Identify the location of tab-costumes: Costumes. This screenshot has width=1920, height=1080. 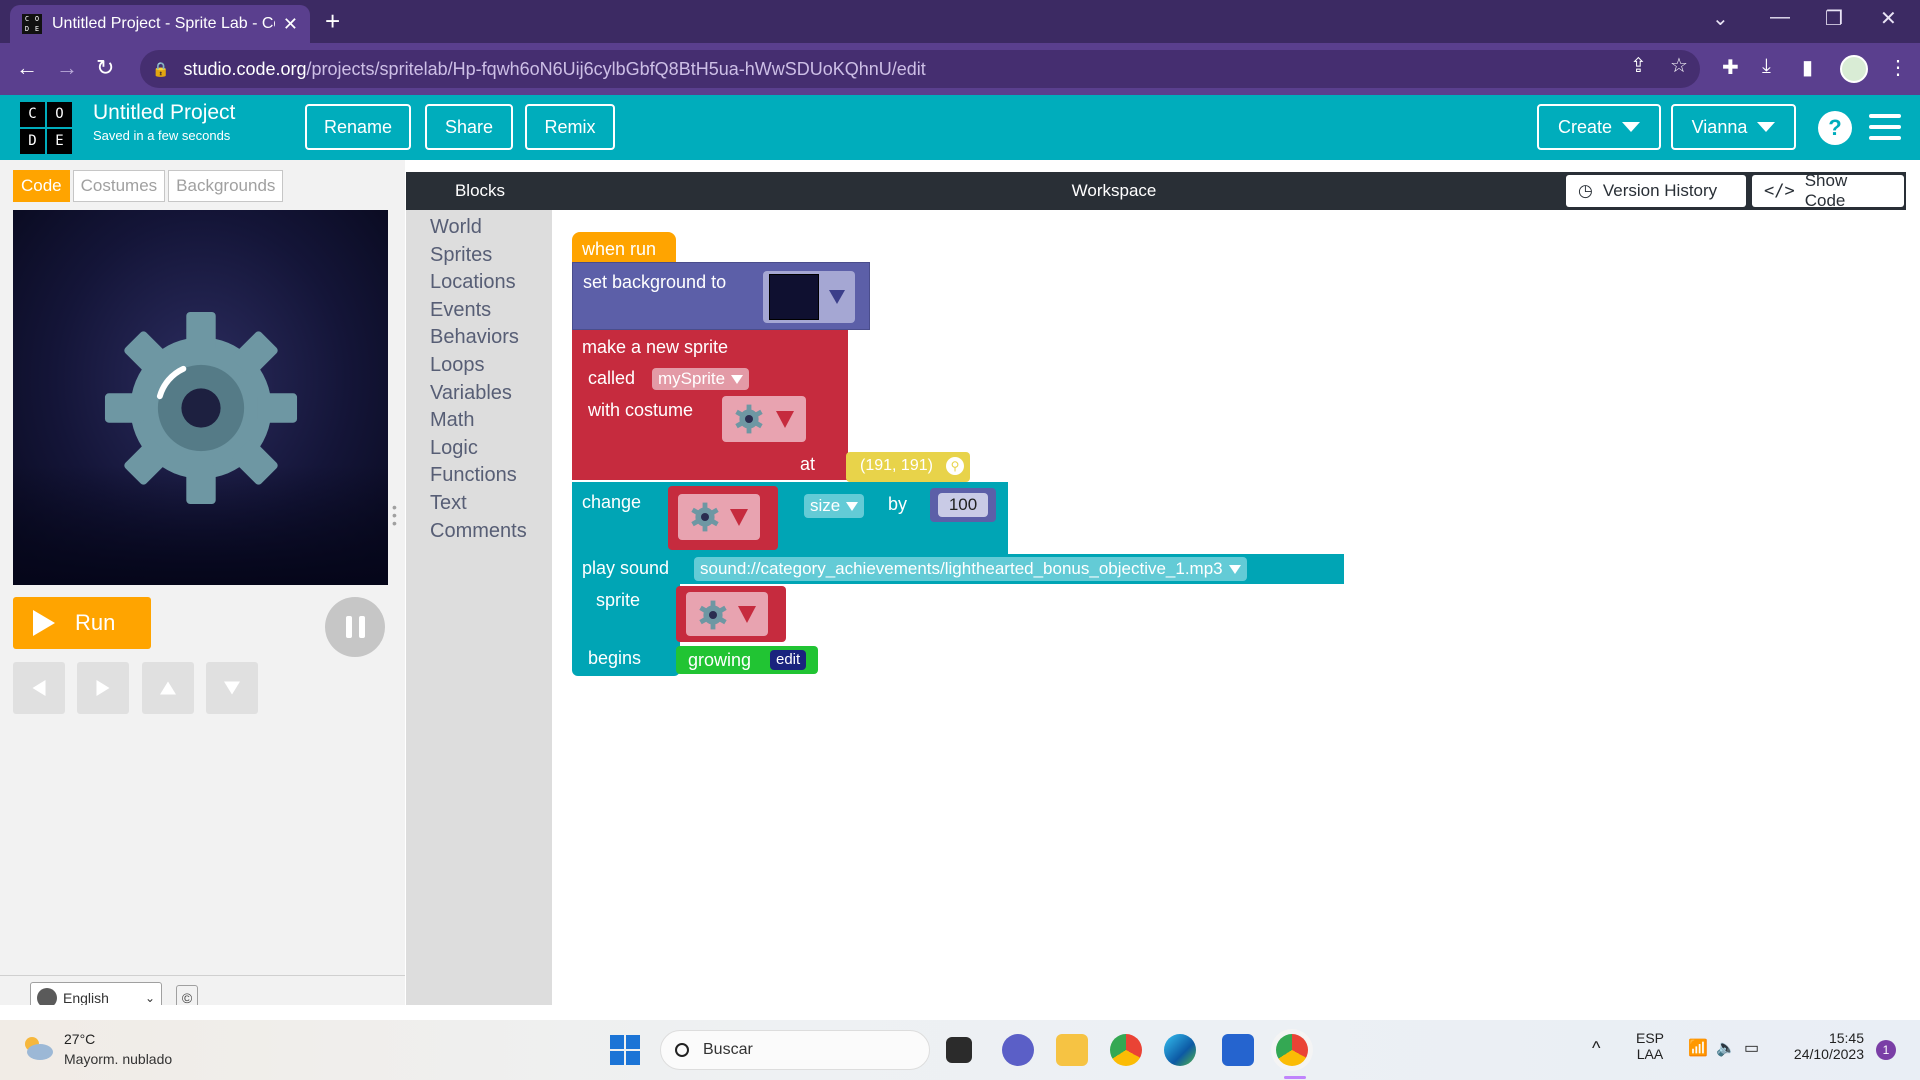
(119, 186).